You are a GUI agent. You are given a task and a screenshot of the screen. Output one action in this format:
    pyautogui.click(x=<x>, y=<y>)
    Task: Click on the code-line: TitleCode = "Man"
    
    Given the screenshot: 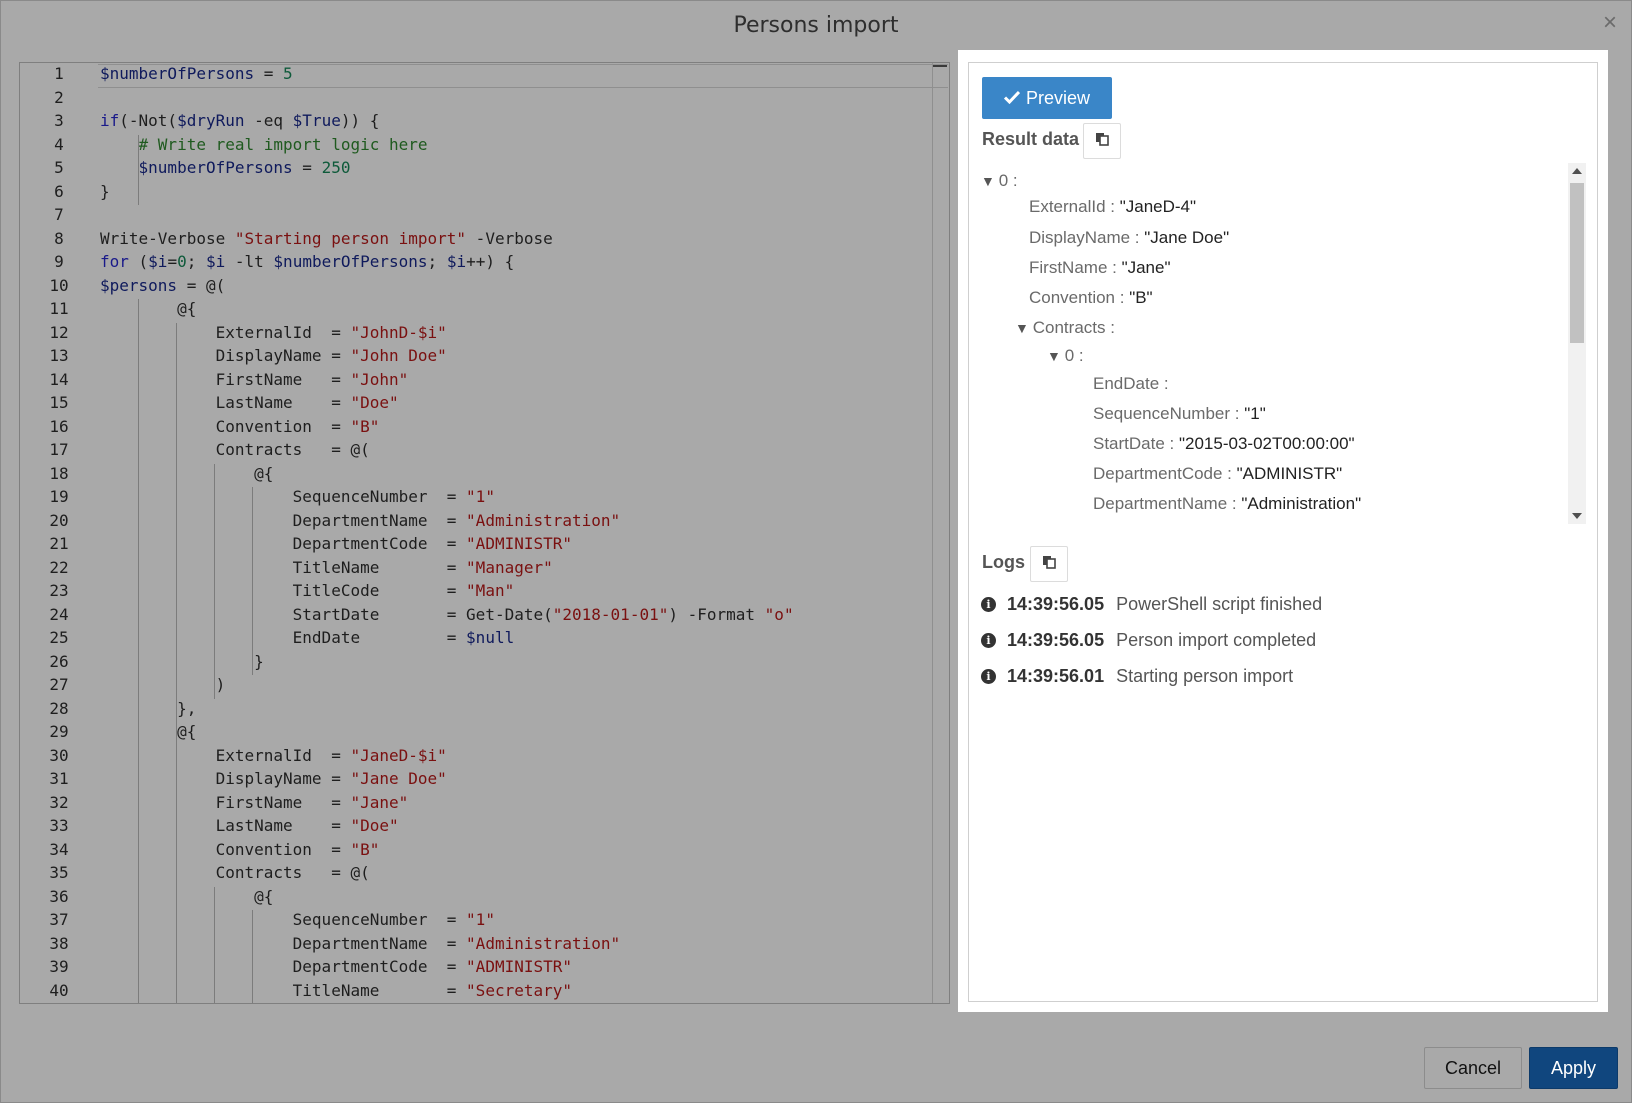 What is the action you would take?
    pyautogui.click(x=307, y=590)
    